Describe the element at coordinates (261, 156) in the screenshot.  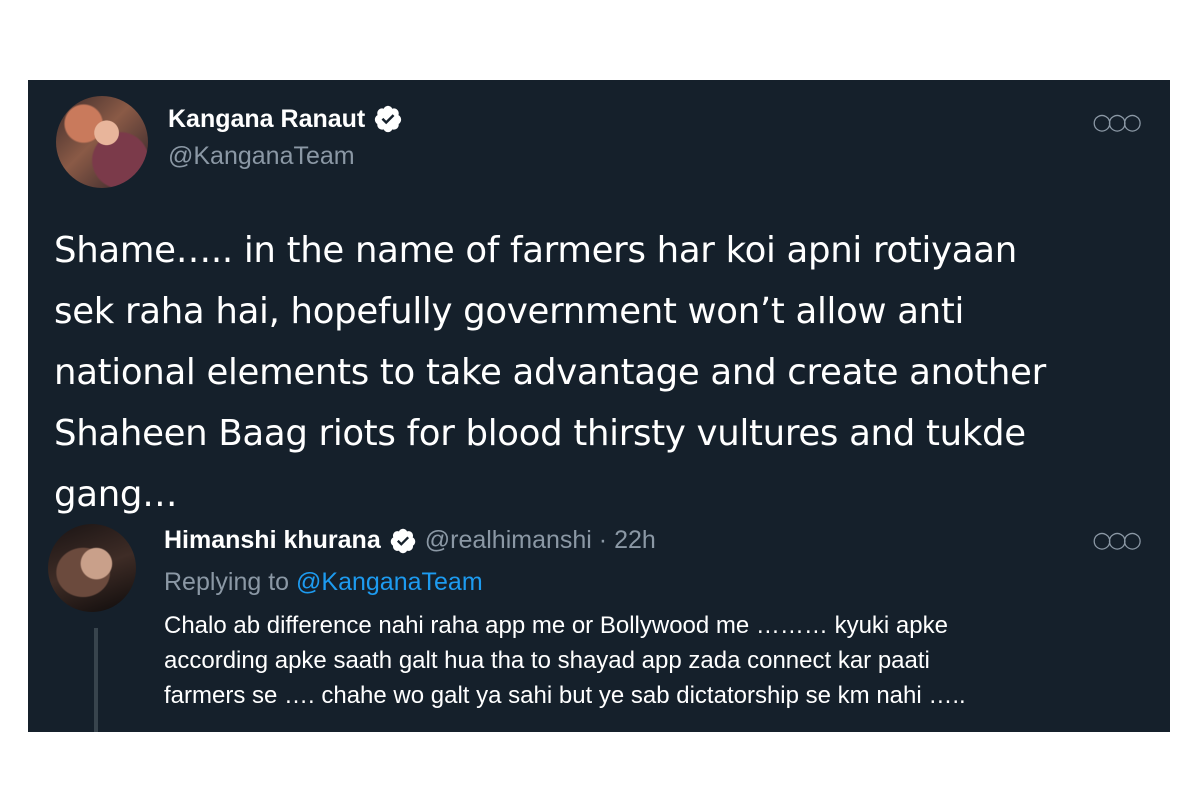
I see `author-handle: @KanganaTeam` at that location.